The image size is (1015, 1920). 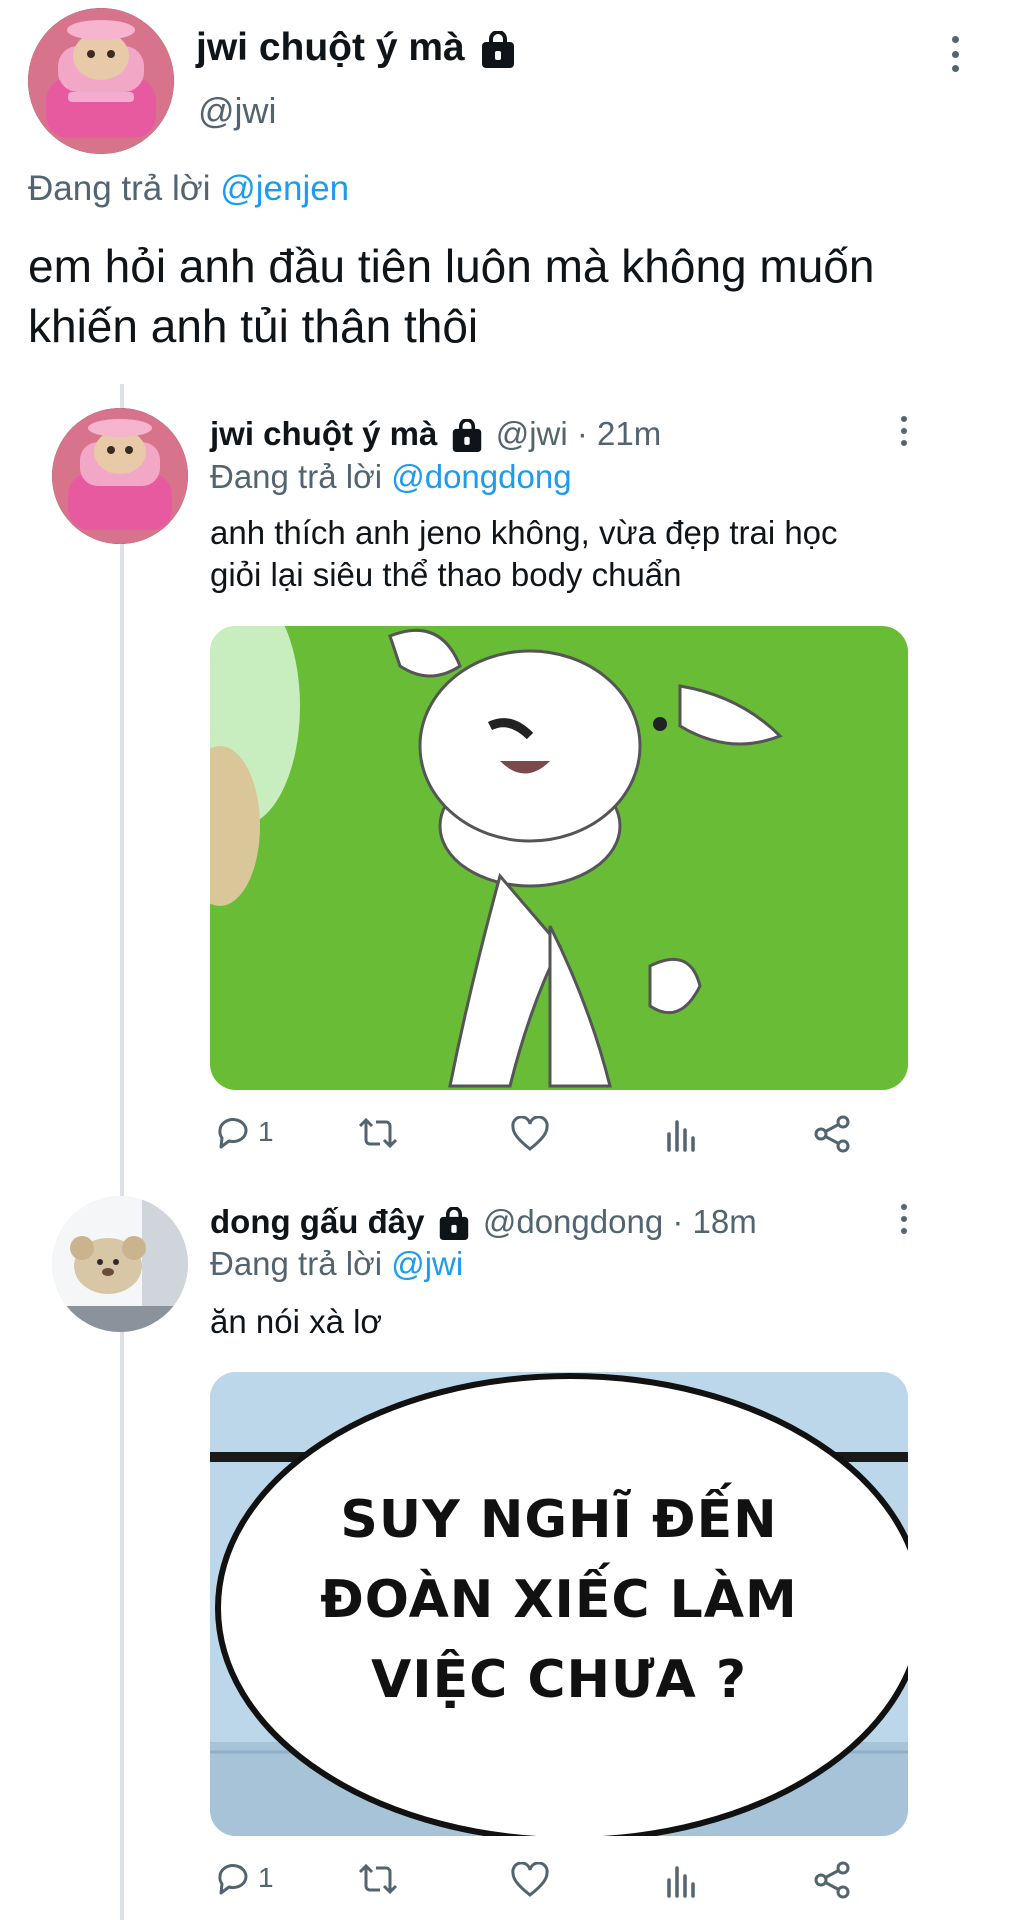 What do you see at coordinates (330, 47) in the screenshot?
I see `main-display-name-text: jwi chuột ý mà` at bounding box center [330, 47].